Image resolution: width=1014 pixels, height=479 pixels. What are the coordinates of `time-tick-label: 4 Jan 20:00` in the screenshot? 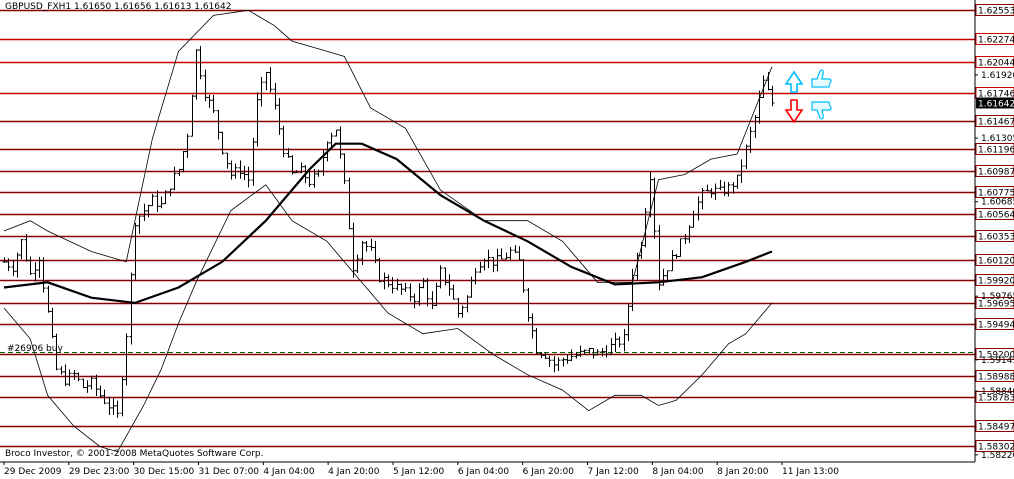 It's located at (354, 472).